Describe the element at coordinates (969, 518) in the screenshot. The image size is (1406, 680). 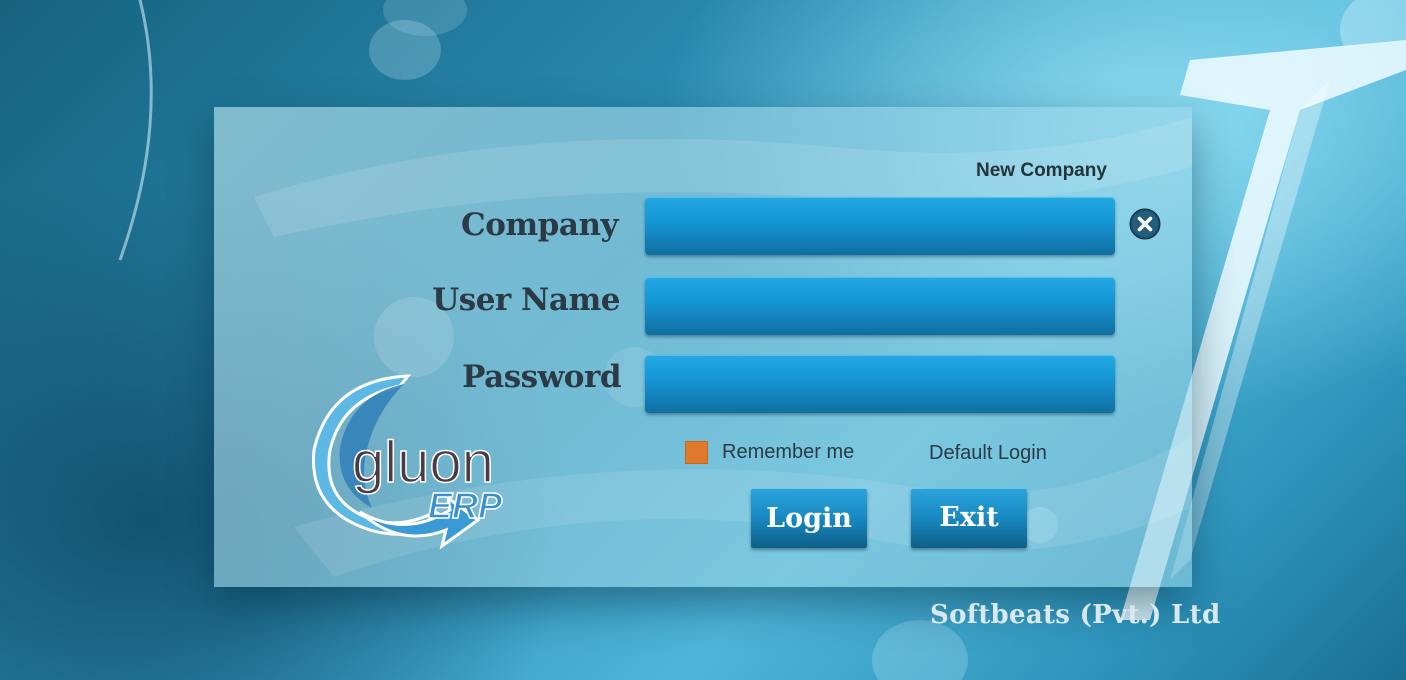
I see `exit-button: Exit` at that location.